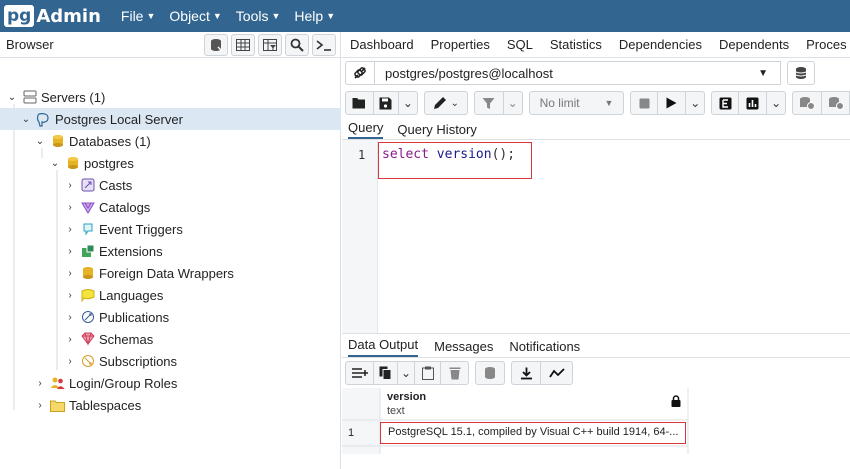 This screenshot has width=850, height=469. I want to click on tree-item-event-triggers: › Event Triggers, so click(123, 229).